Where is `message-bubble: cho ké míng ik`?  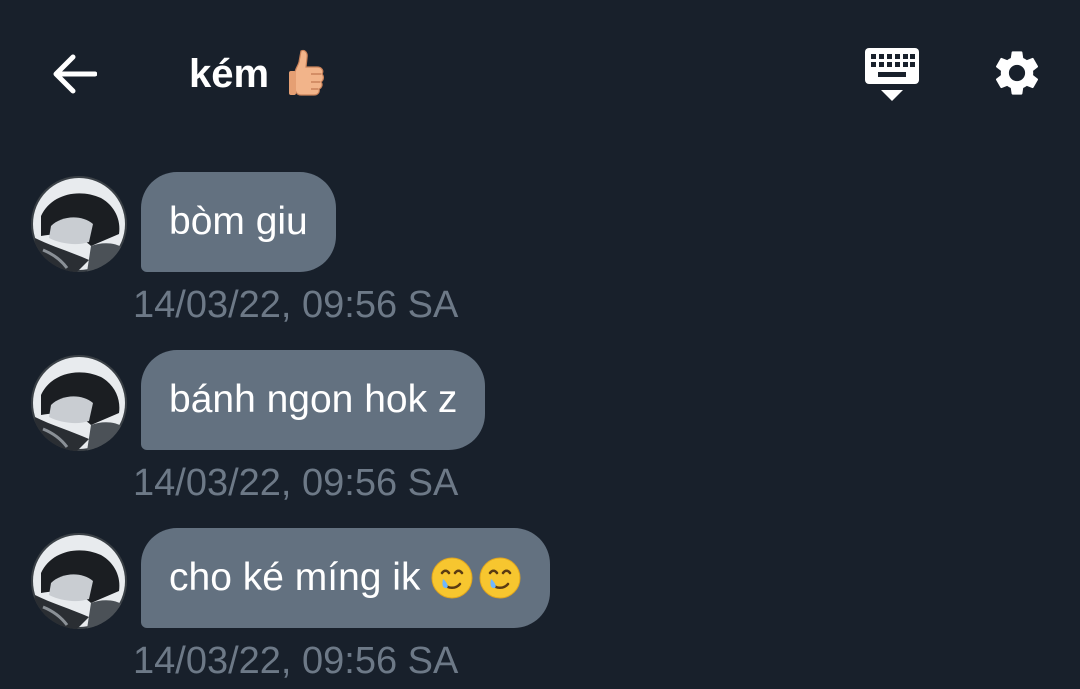
message-bubble: cho ké míng ik is located at coordinates (346, 578).